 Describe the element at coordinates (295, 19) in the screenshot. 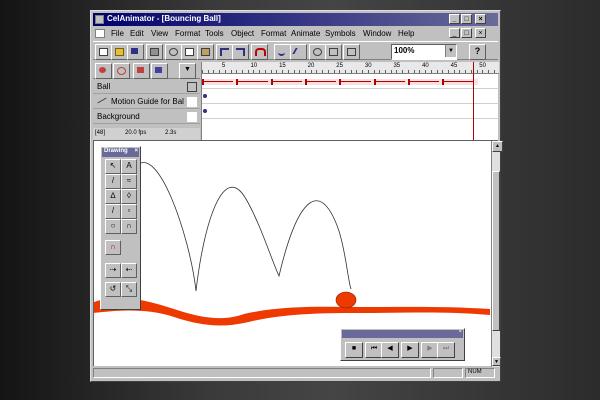

I see `title-bar: CelAnimator - [Bouncing Ball] _ □ ×` at that location.